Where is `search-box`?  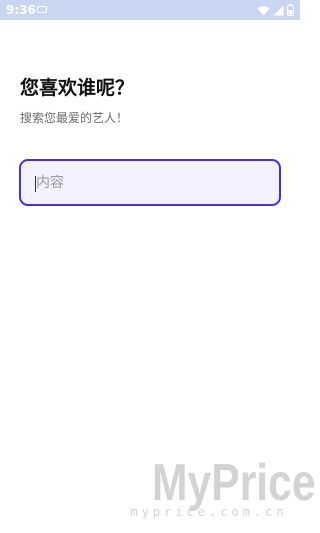
search-box is located at coordinates (150, 182).